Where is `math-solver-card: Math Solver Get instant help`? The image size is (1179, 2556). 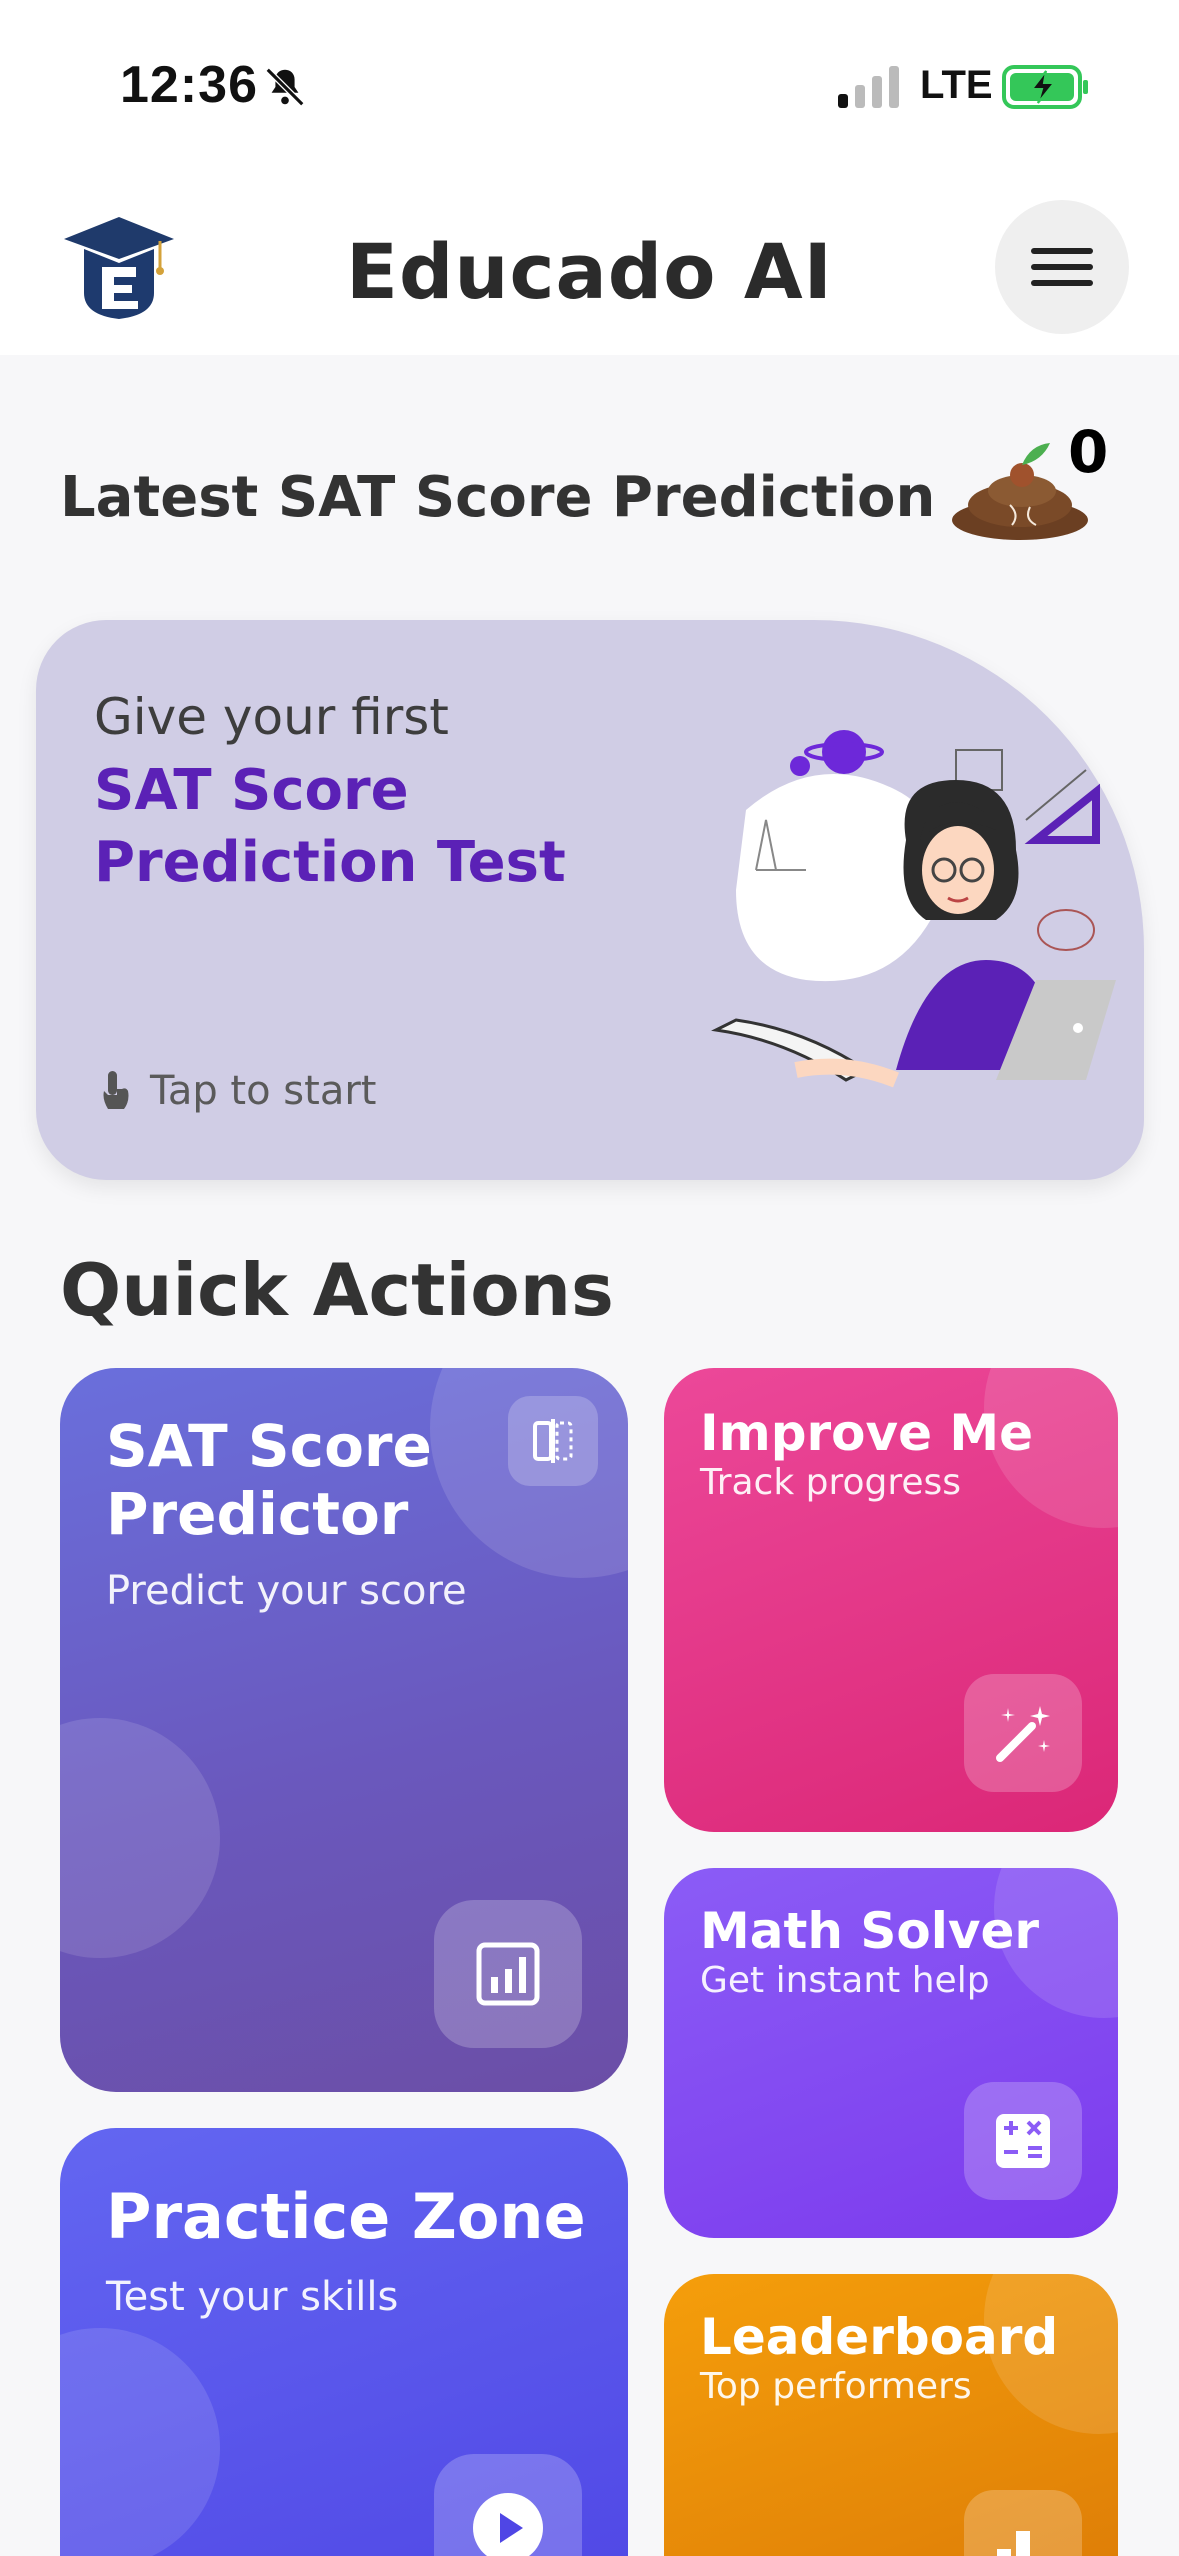
math-solver-card: Math Solver Get instant help is located at coordinates (891, 2053).